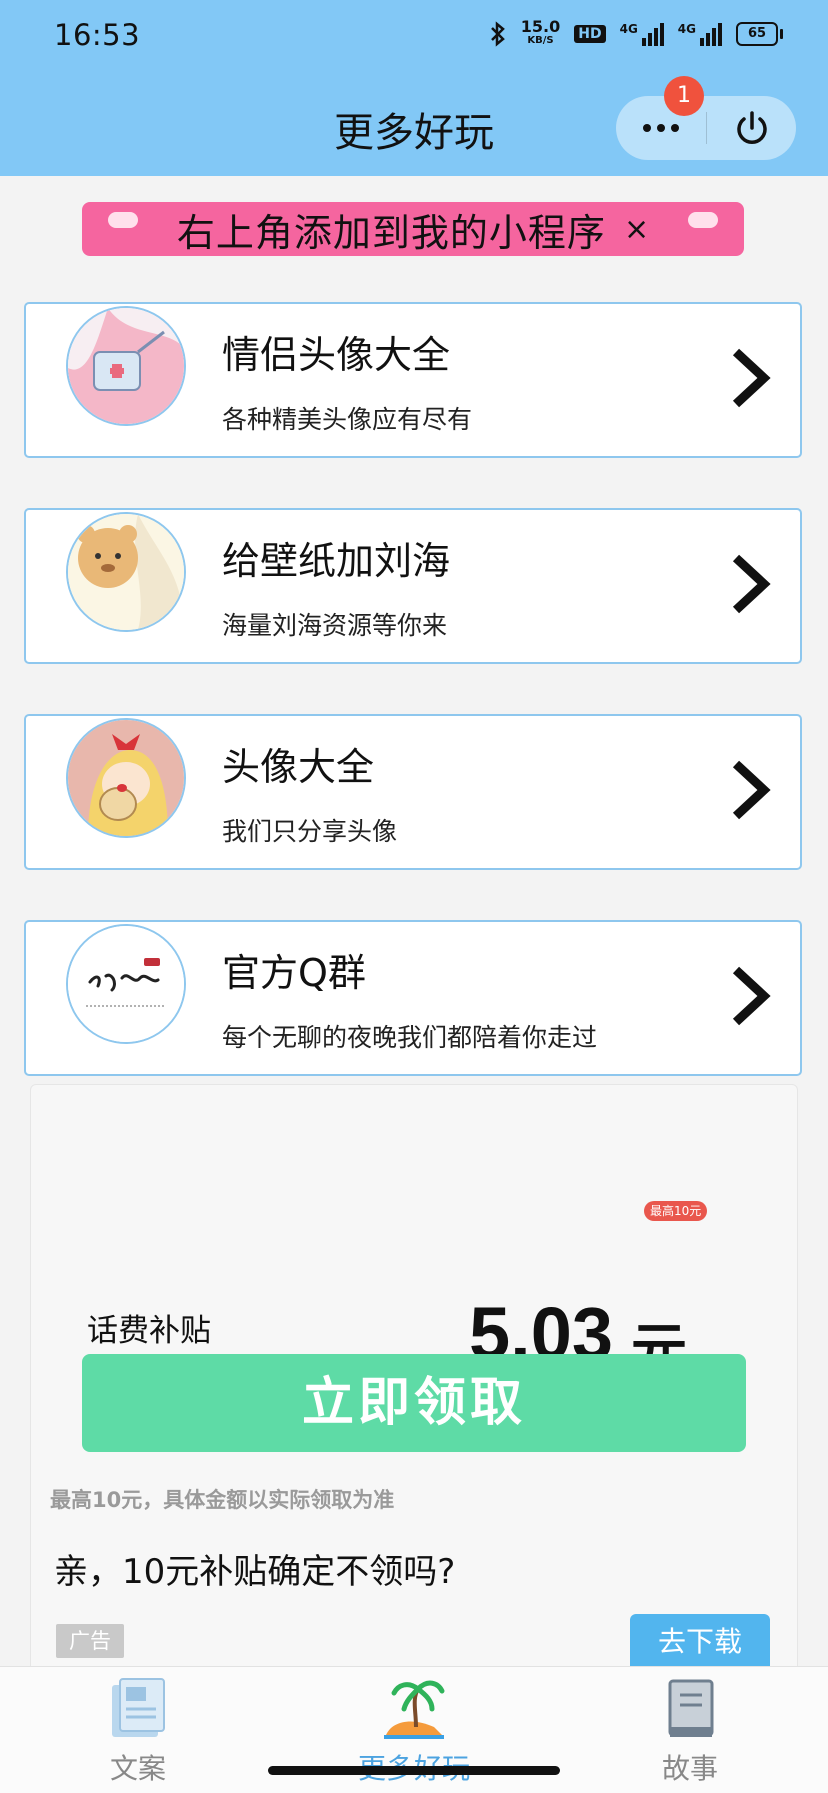 The height and width of the screenshot is (1793, 828). What do you see at coordinates (149, 1331) in the screenshot?
I see `ad-subsidy-label: 话费补贴` at bounding box center [149, 1331].